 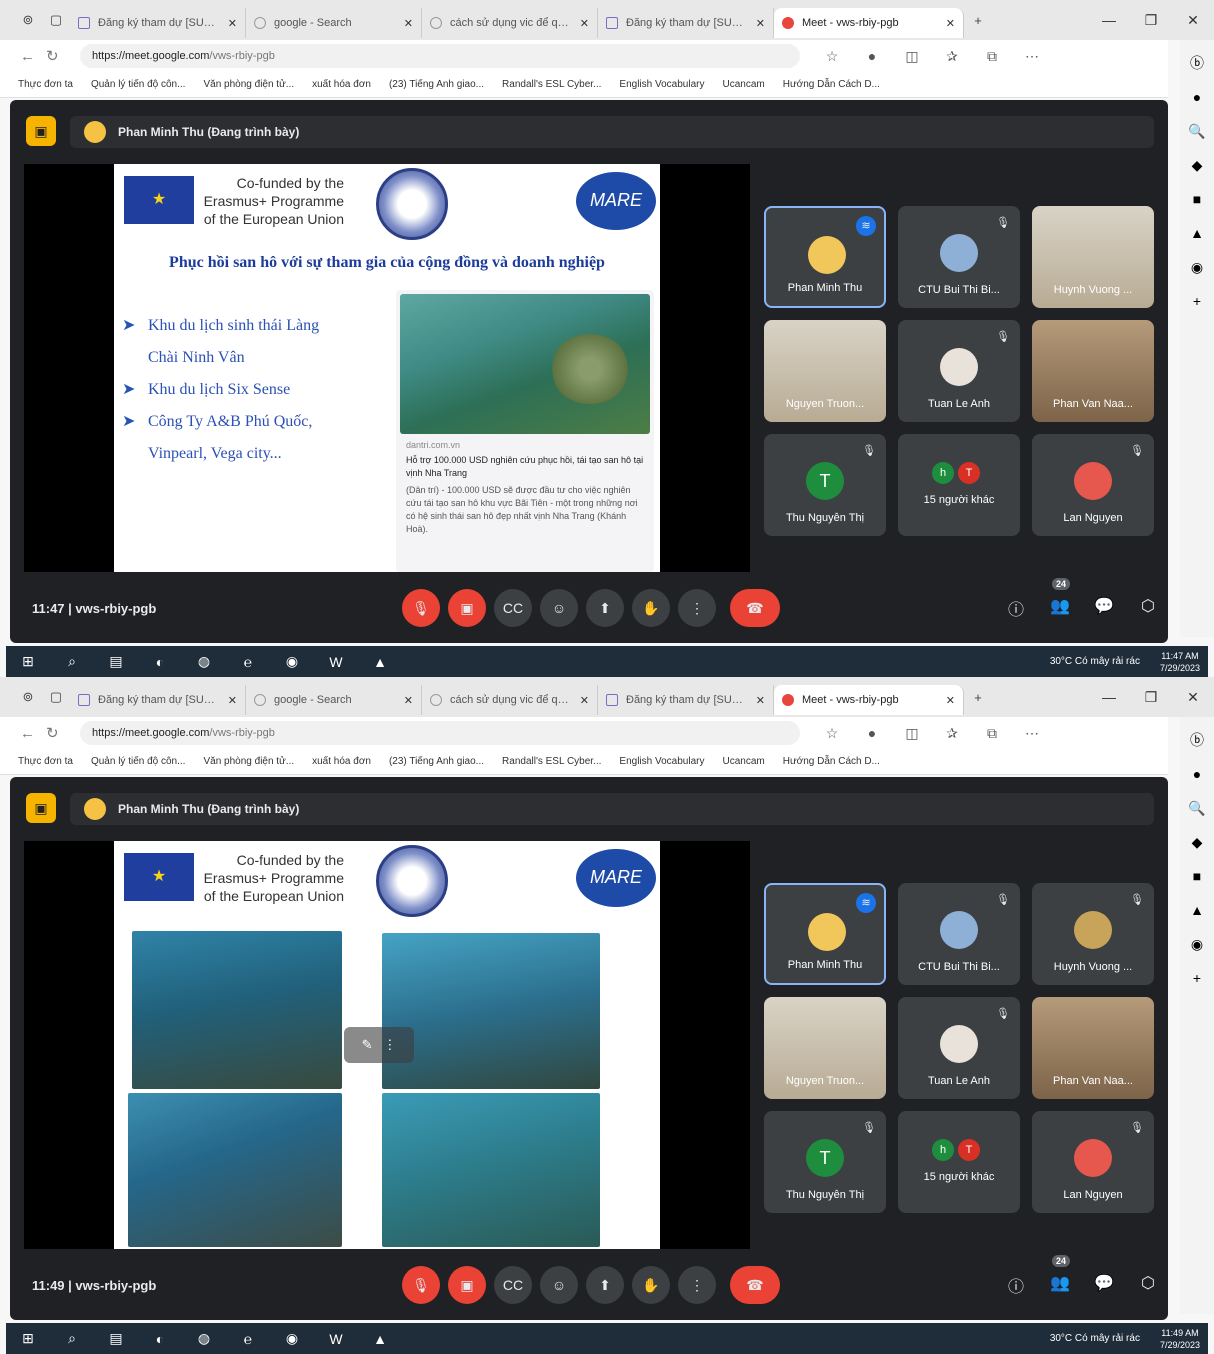 What do you see at coordinates (1196, 131) in the screenshot?
I see `search-icon: 🔍` at bounding box center [1196, 131].